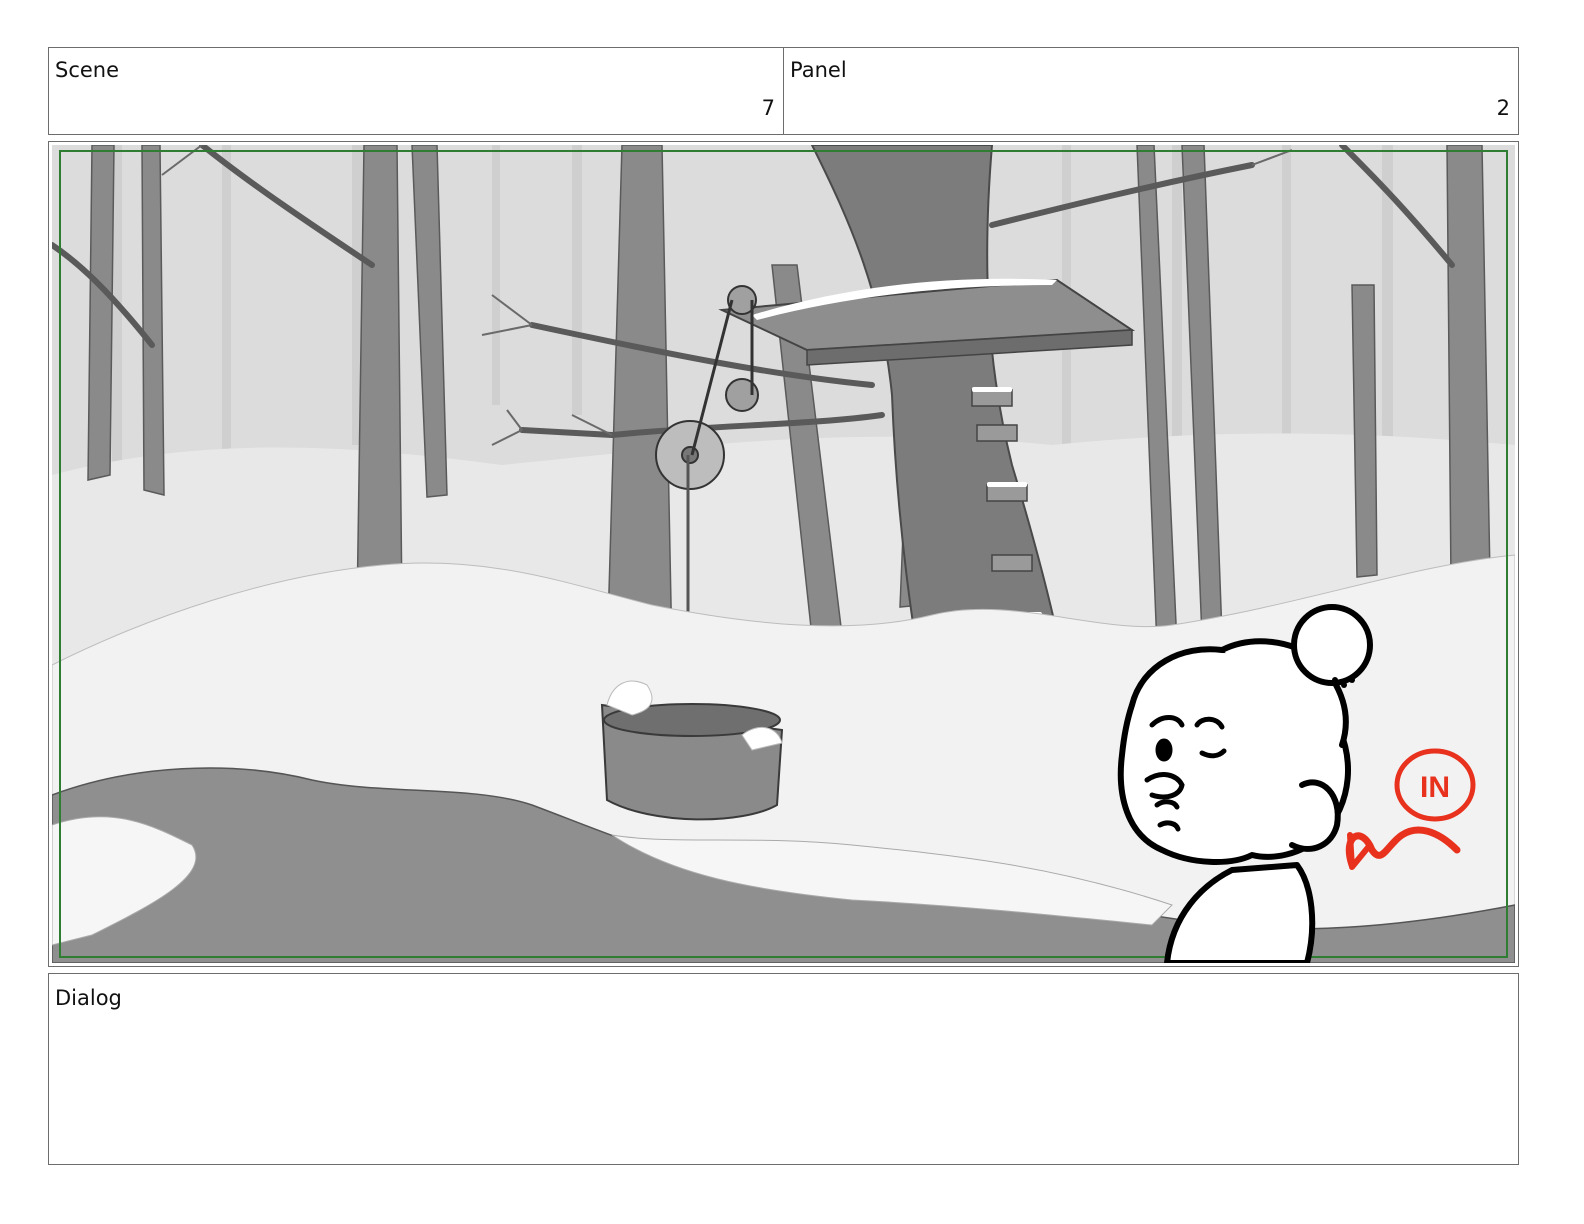 The height and width of the screenshot is (1224, 1584). What do you see at coordinates (768, 108) in the screenshot?
I see `scene-number: 7` at bounding box center [768, 108].